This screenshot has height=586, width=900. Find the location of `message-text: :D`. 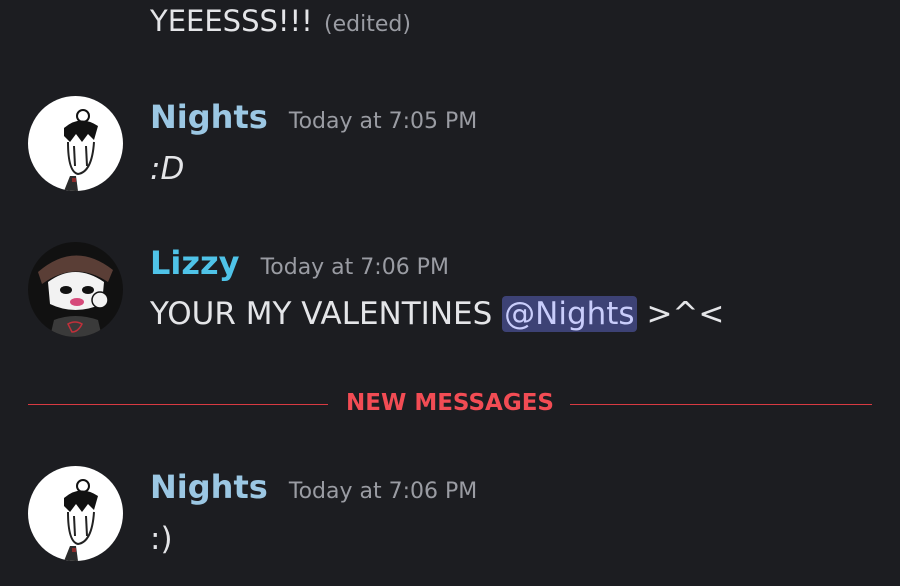

message-text: :D is located at coordinates (167, 169).